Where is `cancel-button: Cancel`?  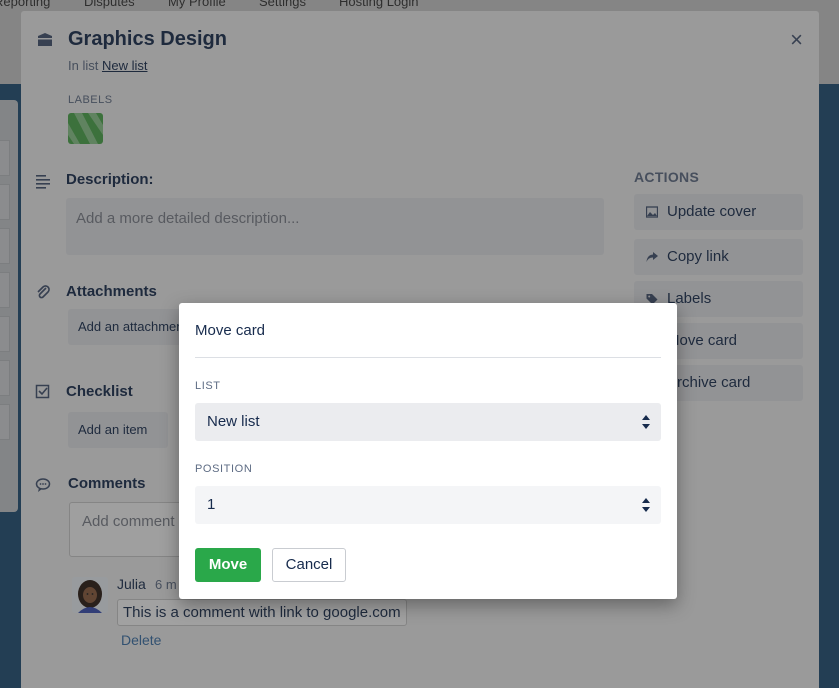
cancel-button: Cancel is located at coordinates (309, 565).